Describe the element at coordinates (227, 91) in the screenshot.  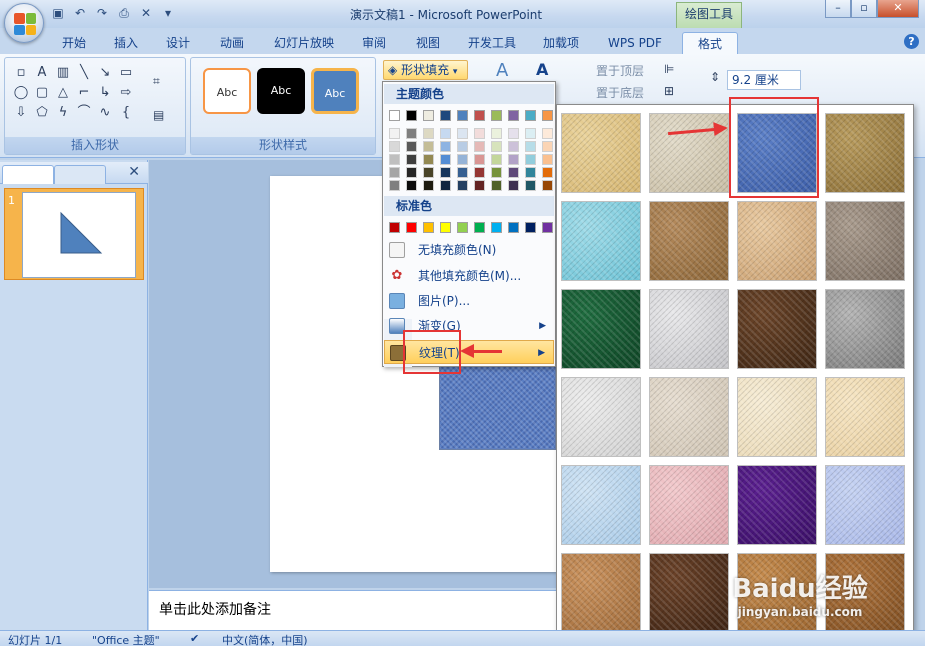
I see `style-preview-orange: Abc` at that location.